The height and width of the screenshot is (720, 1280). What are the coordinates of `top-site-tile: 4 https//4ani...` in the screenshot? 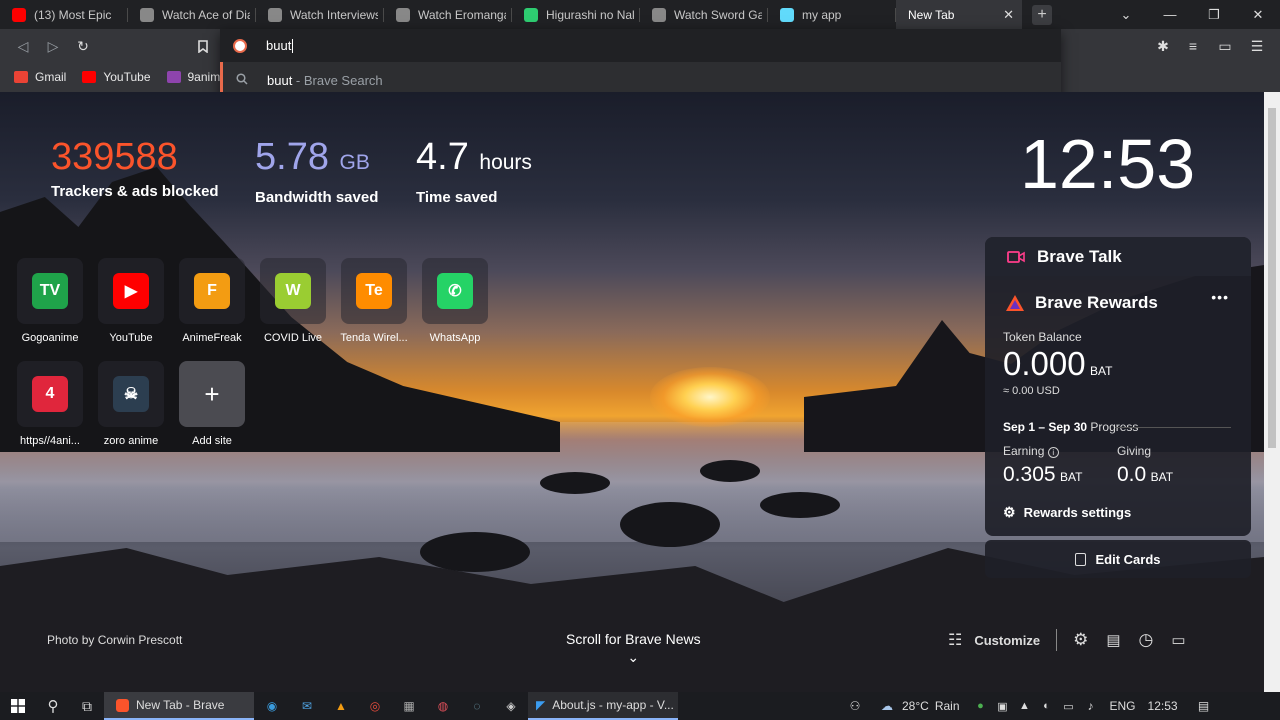 It's located at (50, 404).